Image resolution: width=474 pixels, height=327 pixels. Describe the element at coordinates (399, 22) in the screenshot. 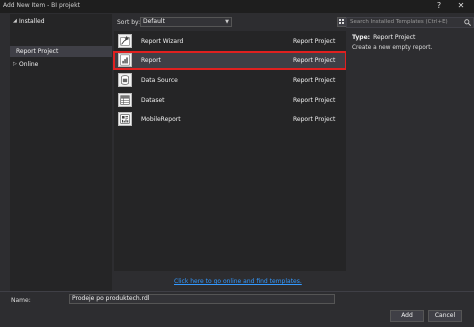

I see `search-placeholder: Search Installed Templates (Ctrl+E)` at that location.